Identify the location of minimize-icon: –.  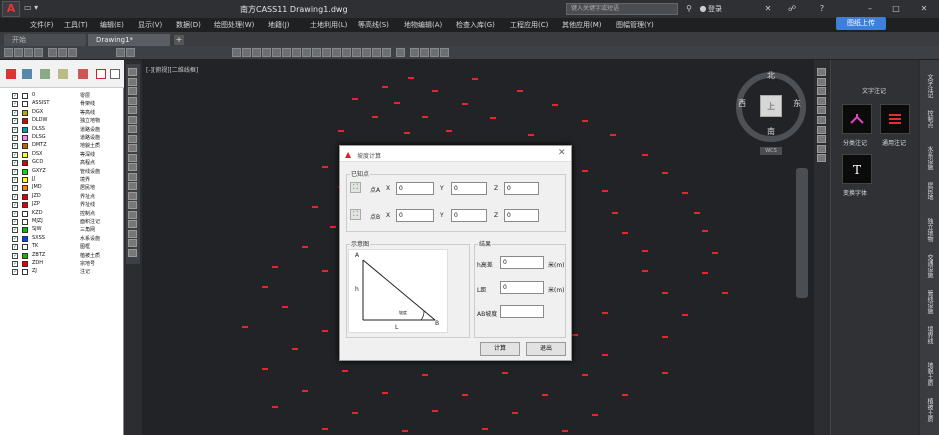
(870, 9).